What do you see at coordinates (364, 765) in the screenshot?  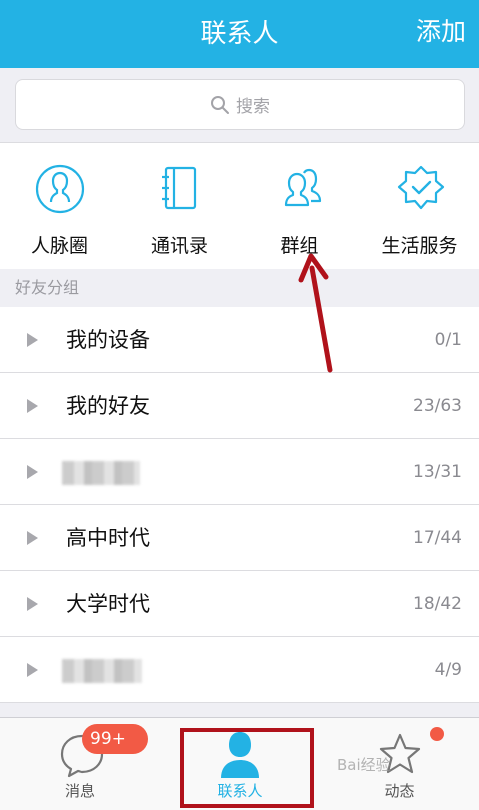 I see `watermark: Bai经验` at bounding box center [364, 765].